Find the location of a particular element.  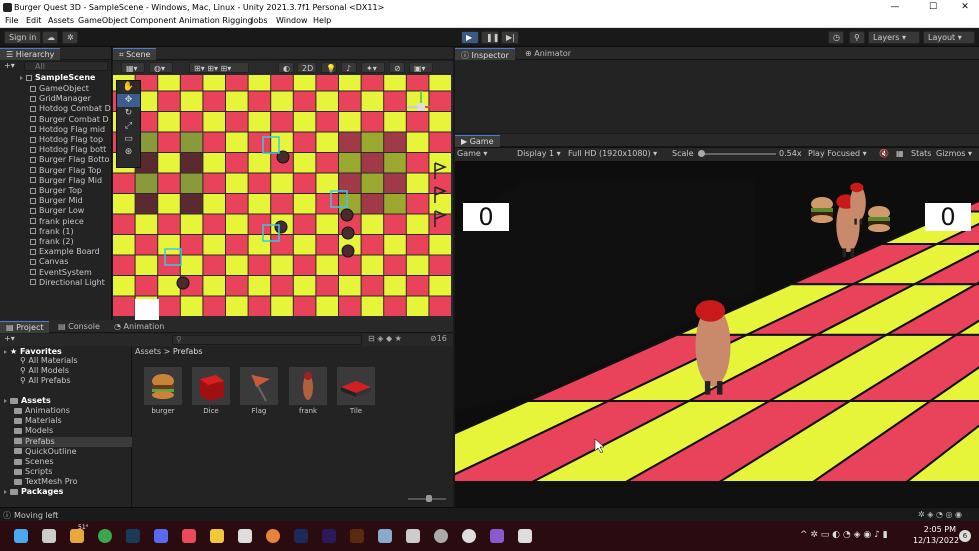

prefab-frank: frank is located at coordinates (308, 391).